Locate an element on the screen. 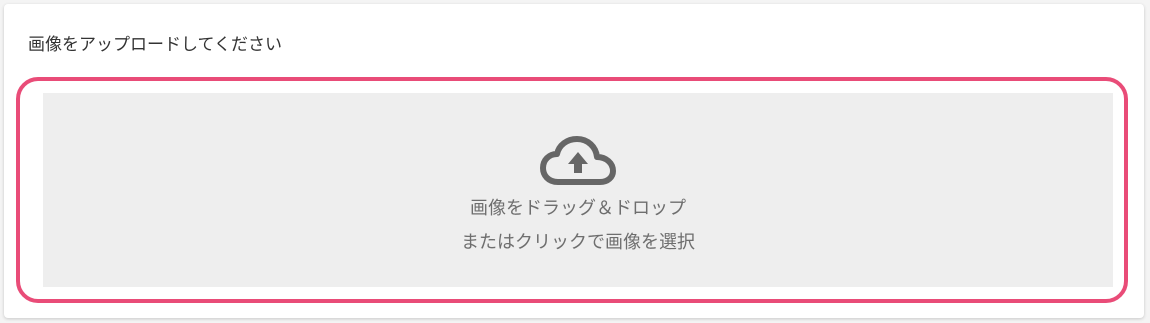  card-title: 画像をアップロードしてください is located at coordinates (155, 45).